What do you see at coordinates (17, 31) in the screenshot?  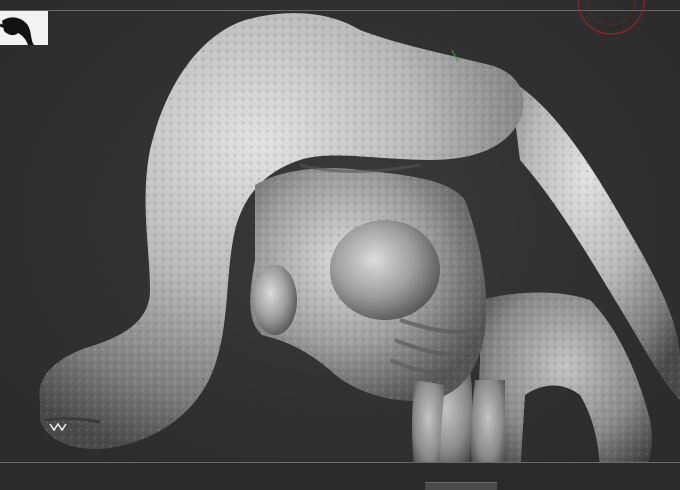 I see `model-silhouette-icon` at bounding box center [17, 31].